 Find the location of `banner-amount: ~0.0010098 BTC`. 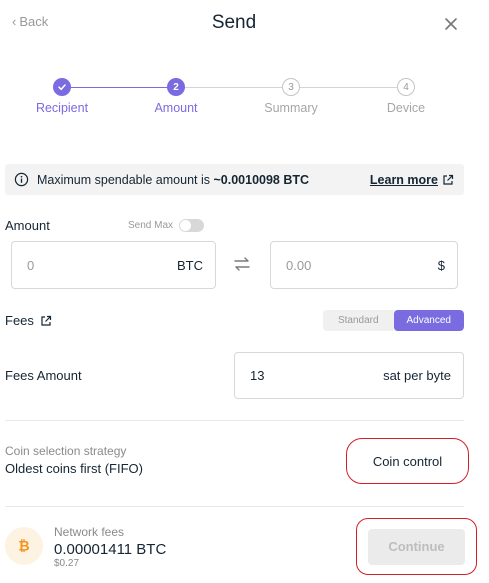

banner-amount: ~0.0010098 BTC is located at coordinates (261, 179).